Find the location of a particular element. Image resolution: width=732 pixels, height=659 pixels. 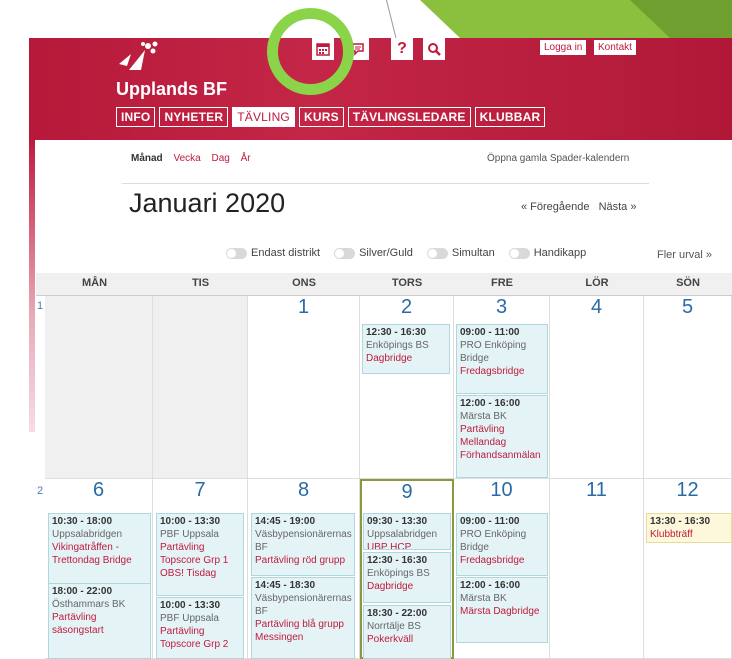

day-cell: 5 is located at coordinates (688, 387).